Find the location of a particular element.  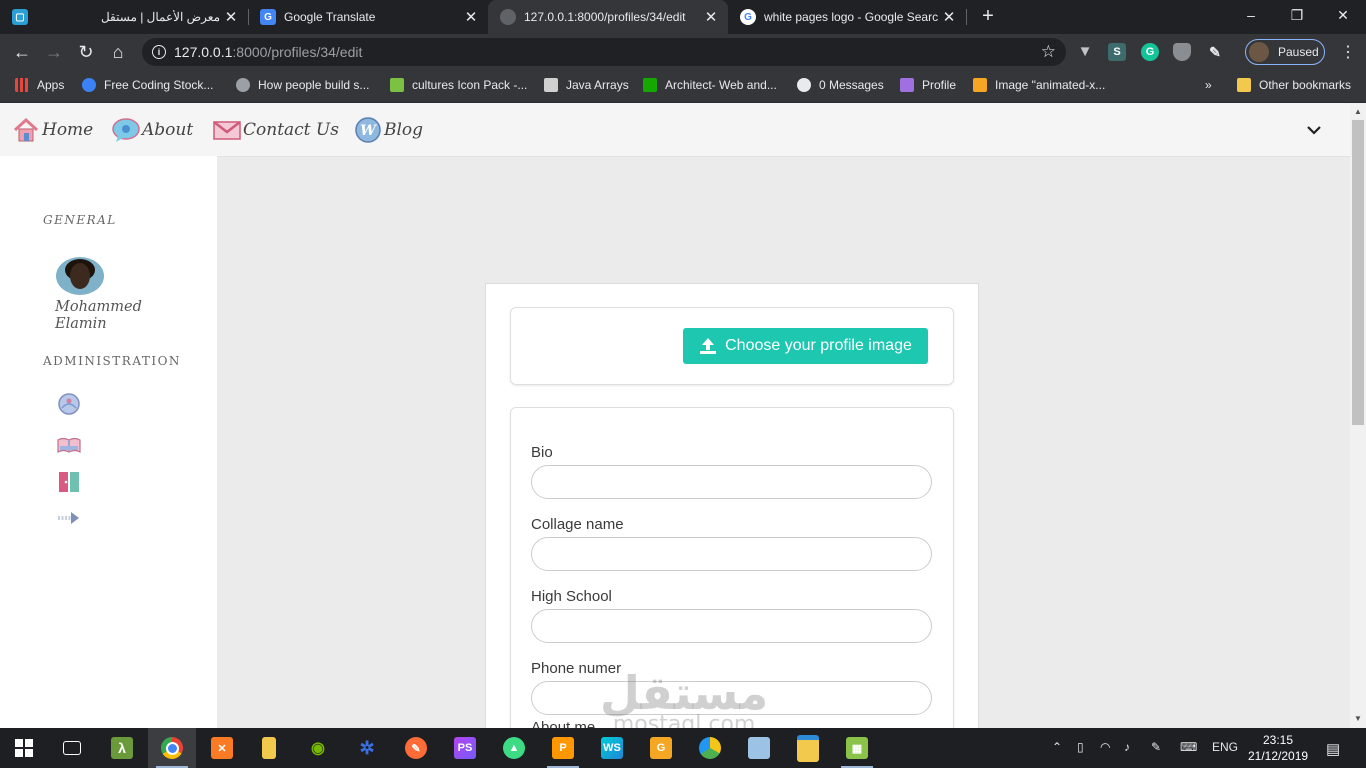

home-button: ⌂ is located at coordinates (118, 52).